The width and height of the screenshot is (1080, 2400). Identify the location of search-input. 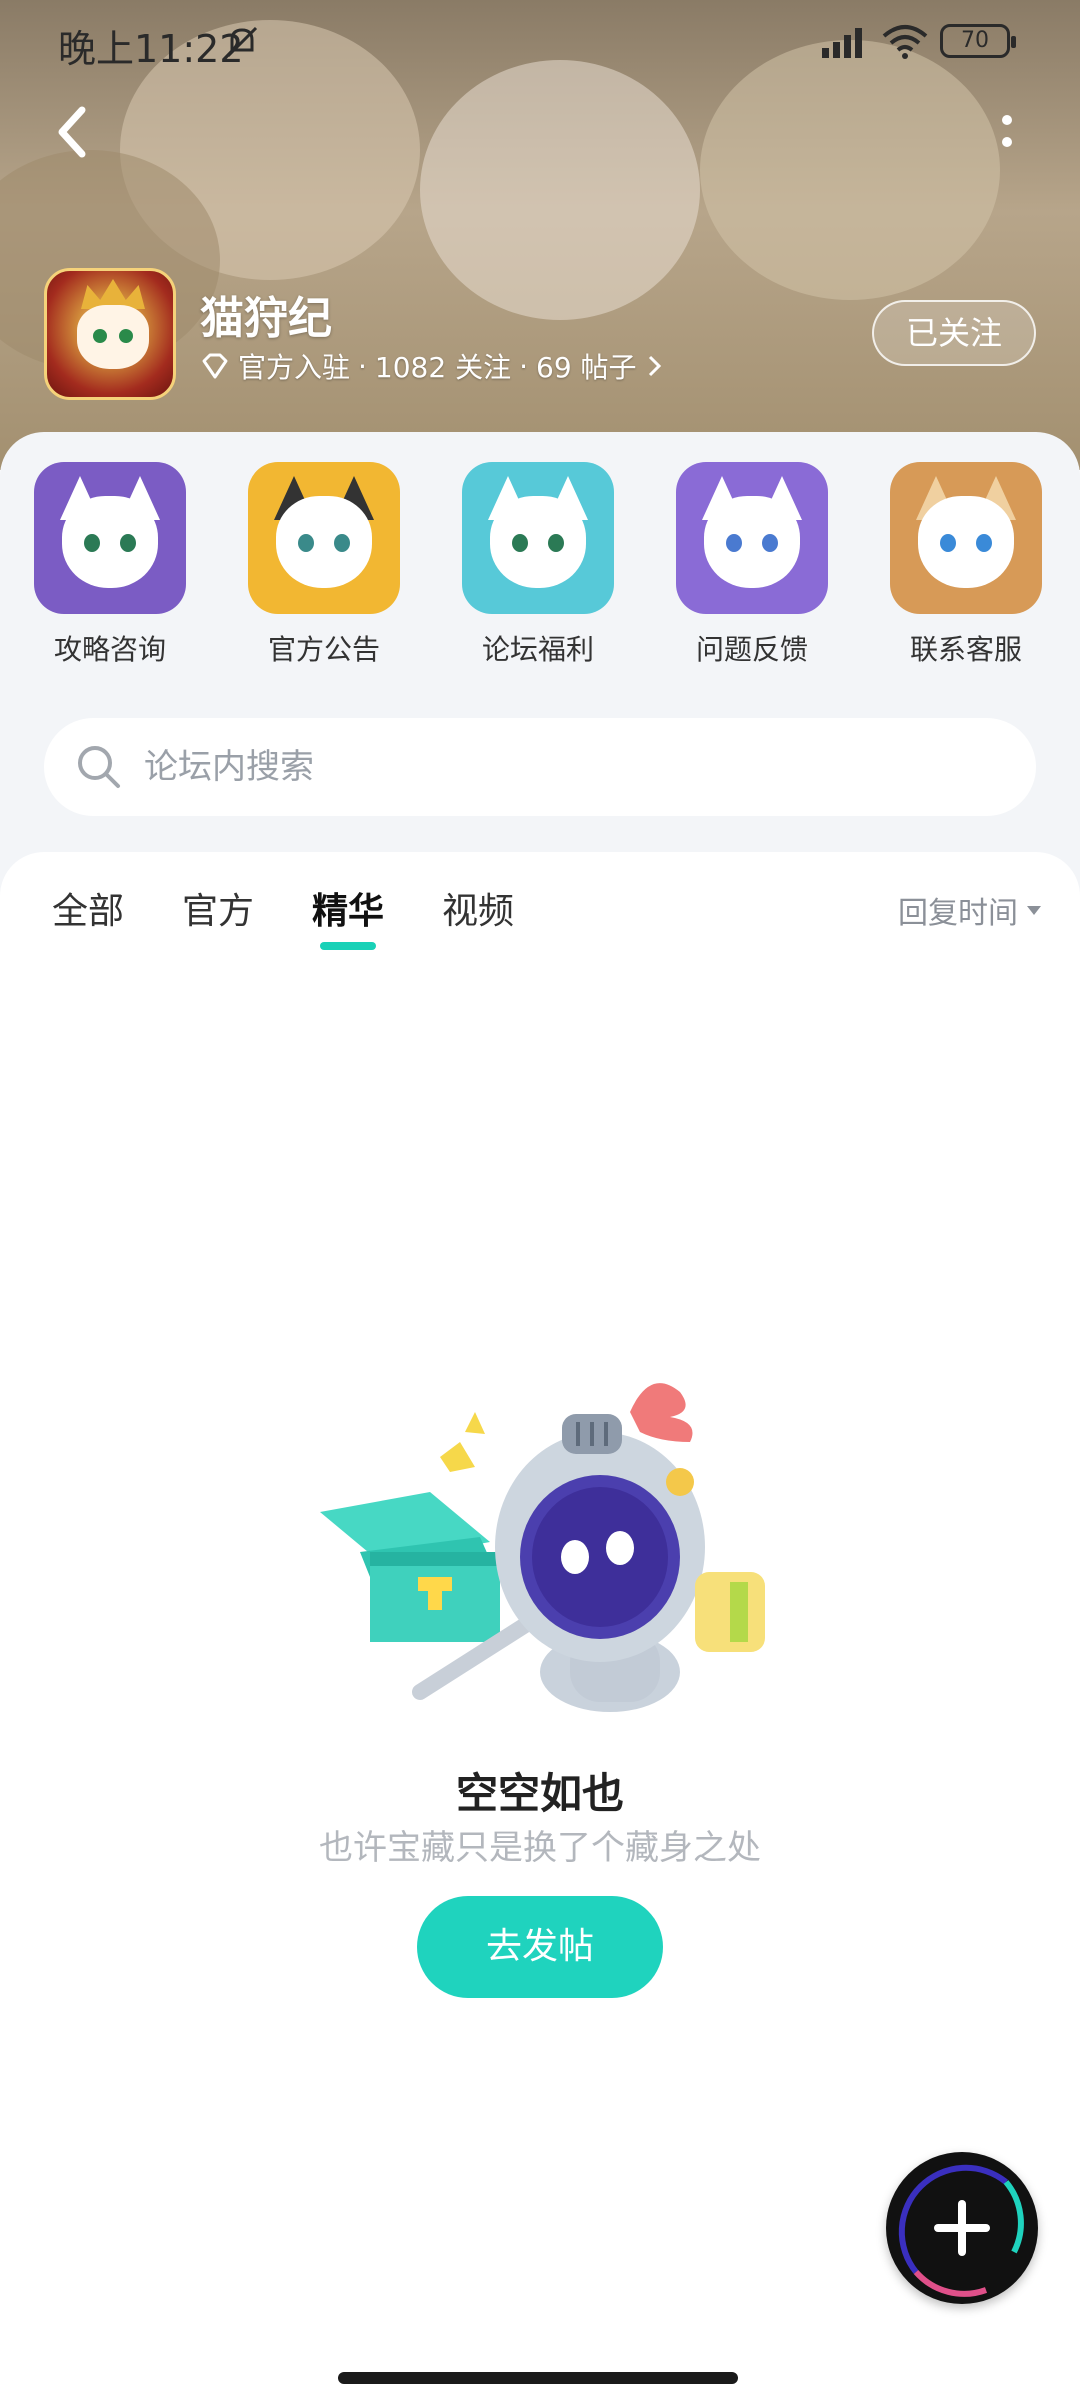
(574, 767).